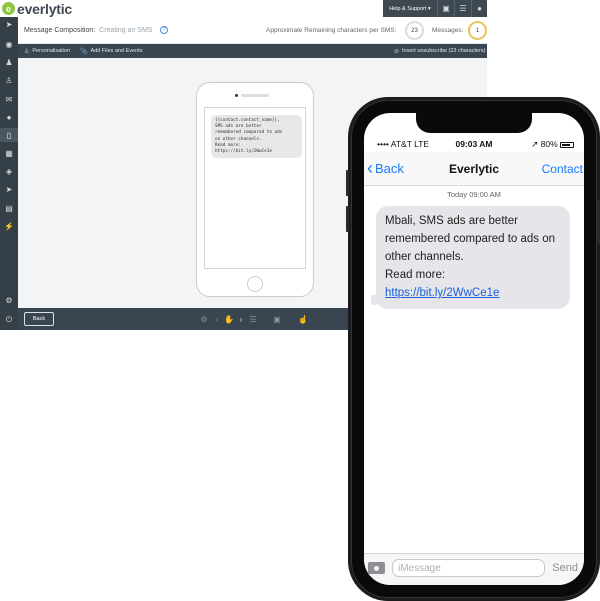 The image size is (600, 601). Describe the element at coordinates (236, 95) in the screenshot. I see `camera-dot` at that location.